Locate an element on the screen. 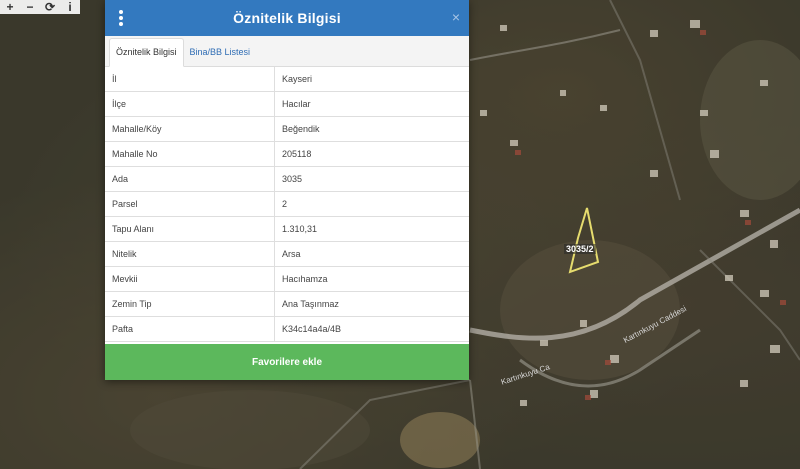  row-value: Kayseri is located at coordinates (371, 79).